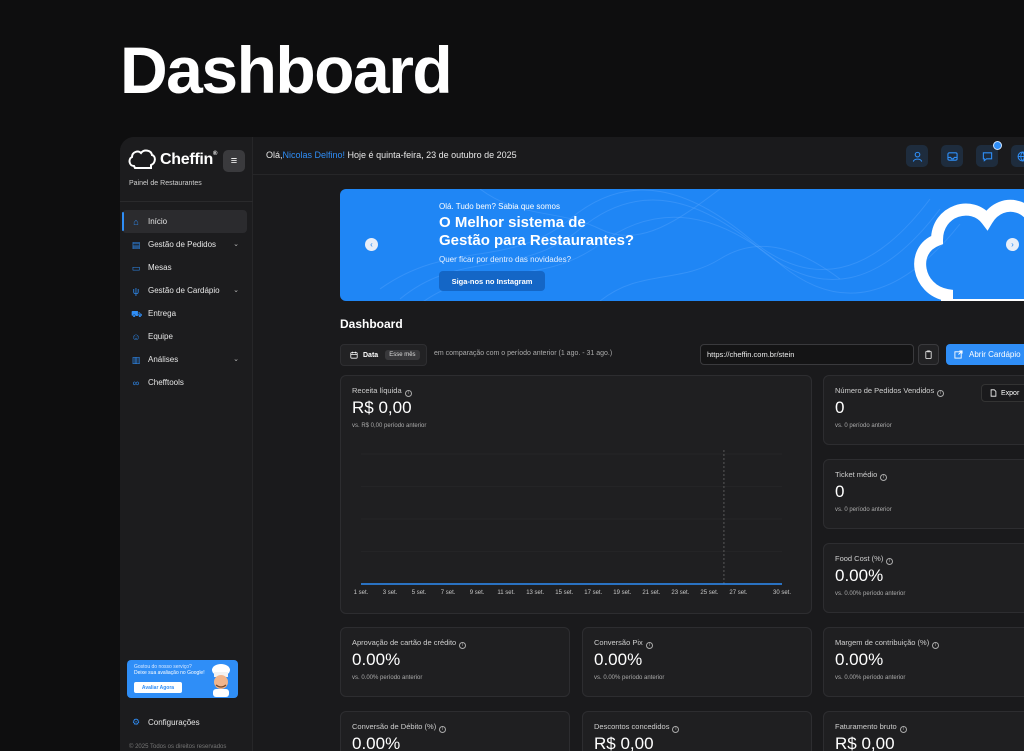 The image size is (1024, 751). I want to click on date-filter: Data Esse mês, so click(383, 355).